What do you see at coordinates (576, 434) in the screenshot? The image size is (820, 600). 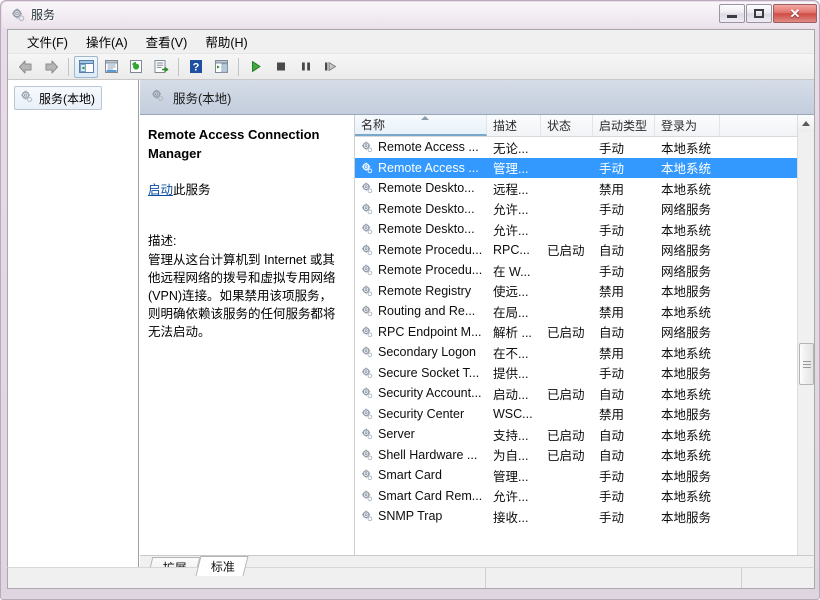 I see `table-row: Server 支持... 已启动 自动 本地系统` at bounding box center [576, 434].